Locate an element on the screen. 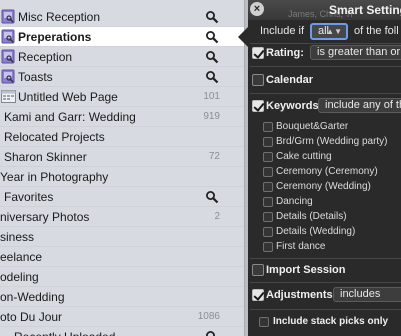  include-match-popup: all ▲▼ is located at coordinates (329, 31).